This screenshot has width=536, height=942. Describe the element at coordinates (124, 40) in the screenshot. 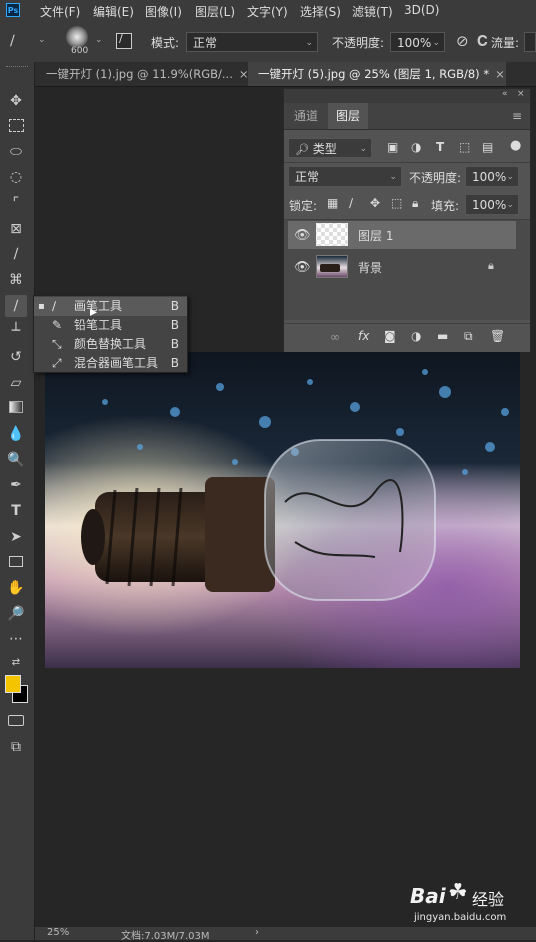

I see `brush-panel-toggle-icon: ∕` at that location.